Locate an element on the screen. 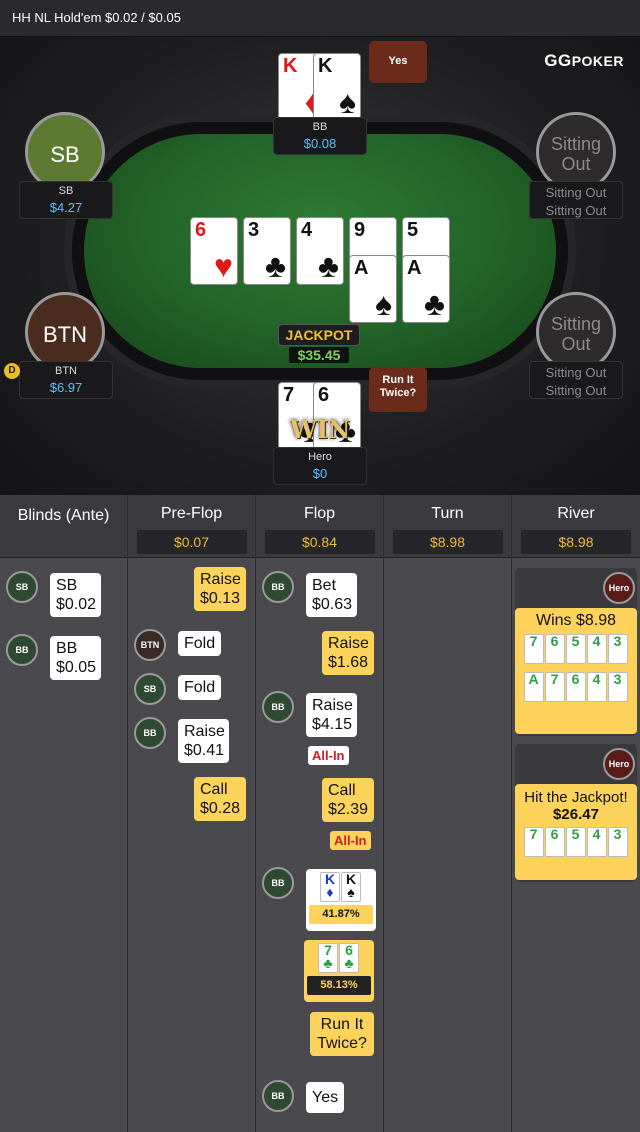 Image resolution: width=640 pixels, height=1132 pixels. sitting-out-nameplate-top: Sitting Out Sitting Out is located at coordinates (576, 200).